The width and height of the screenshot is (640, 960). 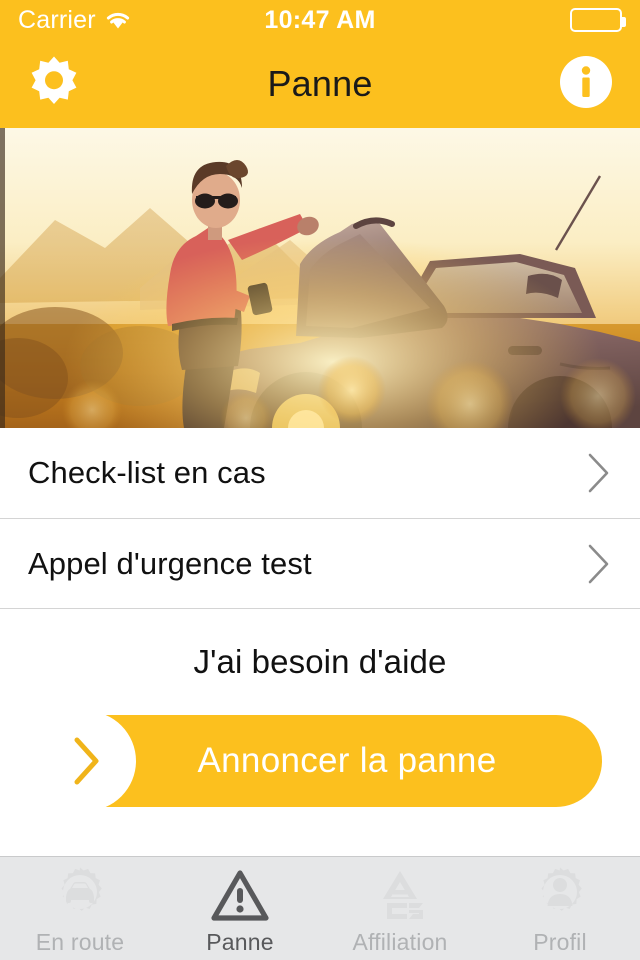 I want to click on list-item: Check-list en cas, so click(x=320, y=473).